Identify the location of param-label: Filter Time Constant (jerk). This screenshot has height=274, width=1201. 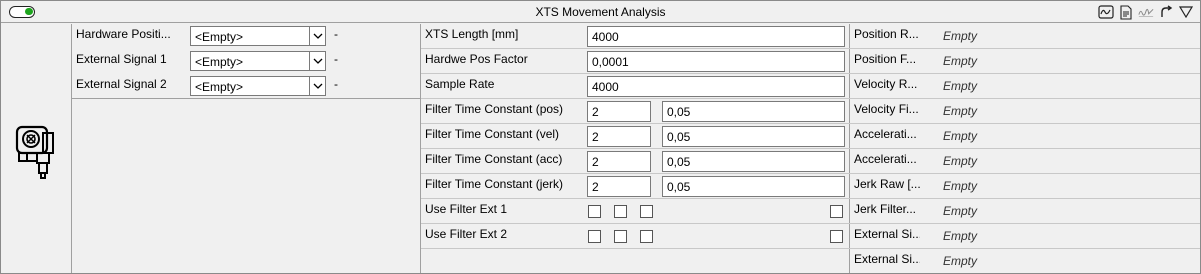
(494, 184).